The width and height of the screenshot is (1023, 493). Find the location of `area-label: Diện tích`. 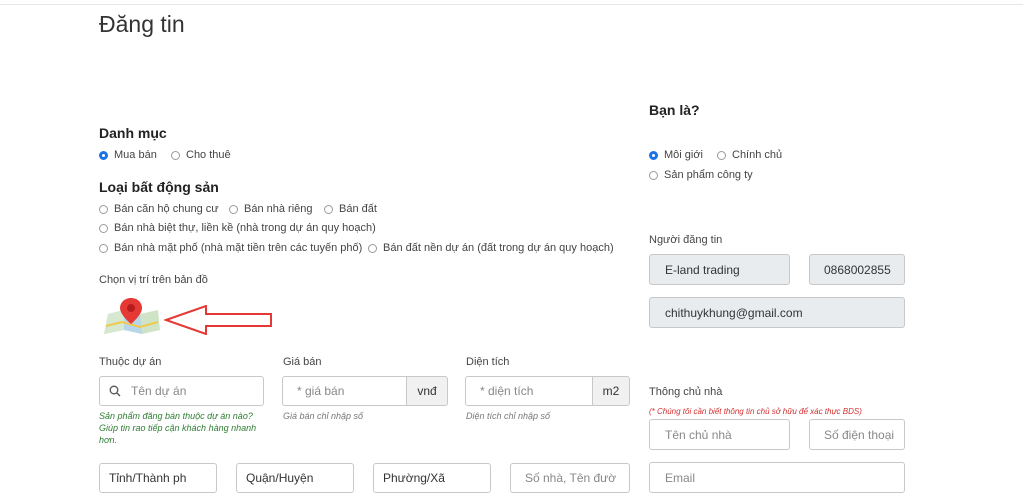

area-label: Diện tích is located at coordinates (488, 362).